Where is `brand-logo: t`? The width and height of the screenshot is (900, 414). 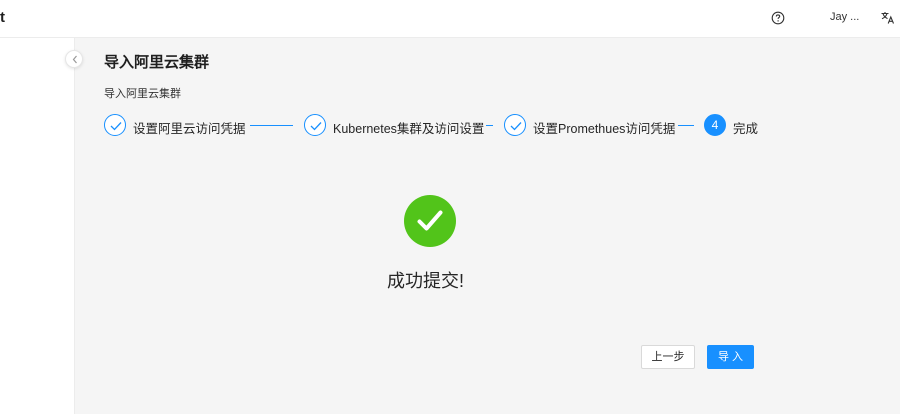
brand-logo: t is located at coordinates (2, 17).